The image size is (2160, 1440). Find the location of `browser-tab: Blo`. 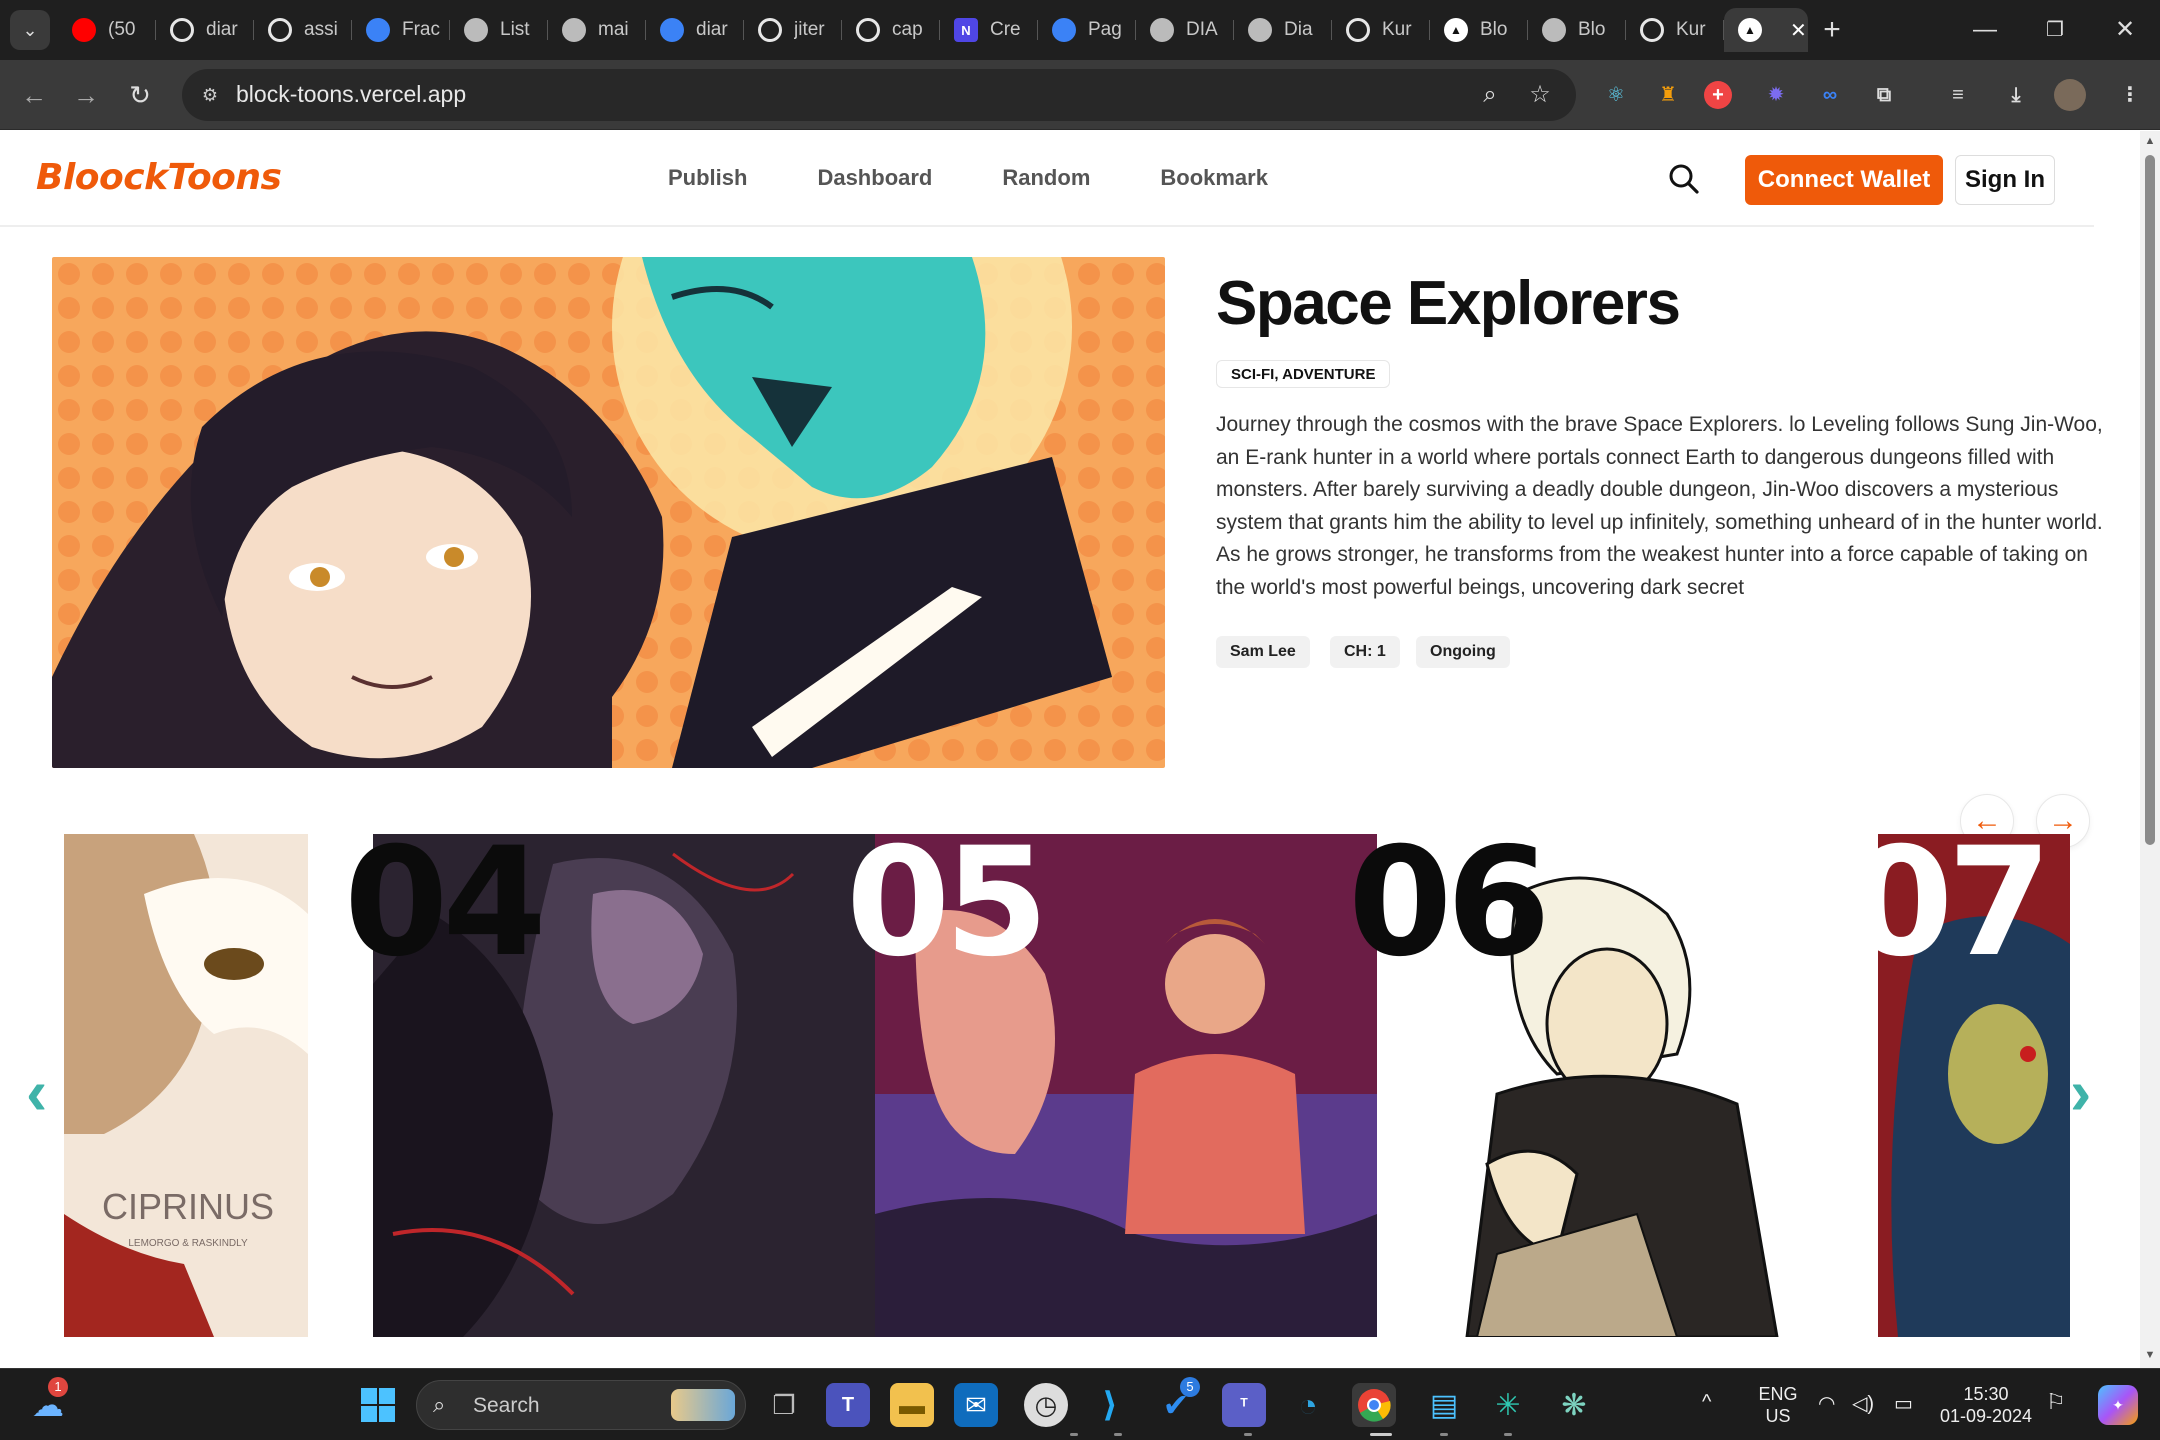

browser-tab: Blo is located at coordinates (1577, 30).